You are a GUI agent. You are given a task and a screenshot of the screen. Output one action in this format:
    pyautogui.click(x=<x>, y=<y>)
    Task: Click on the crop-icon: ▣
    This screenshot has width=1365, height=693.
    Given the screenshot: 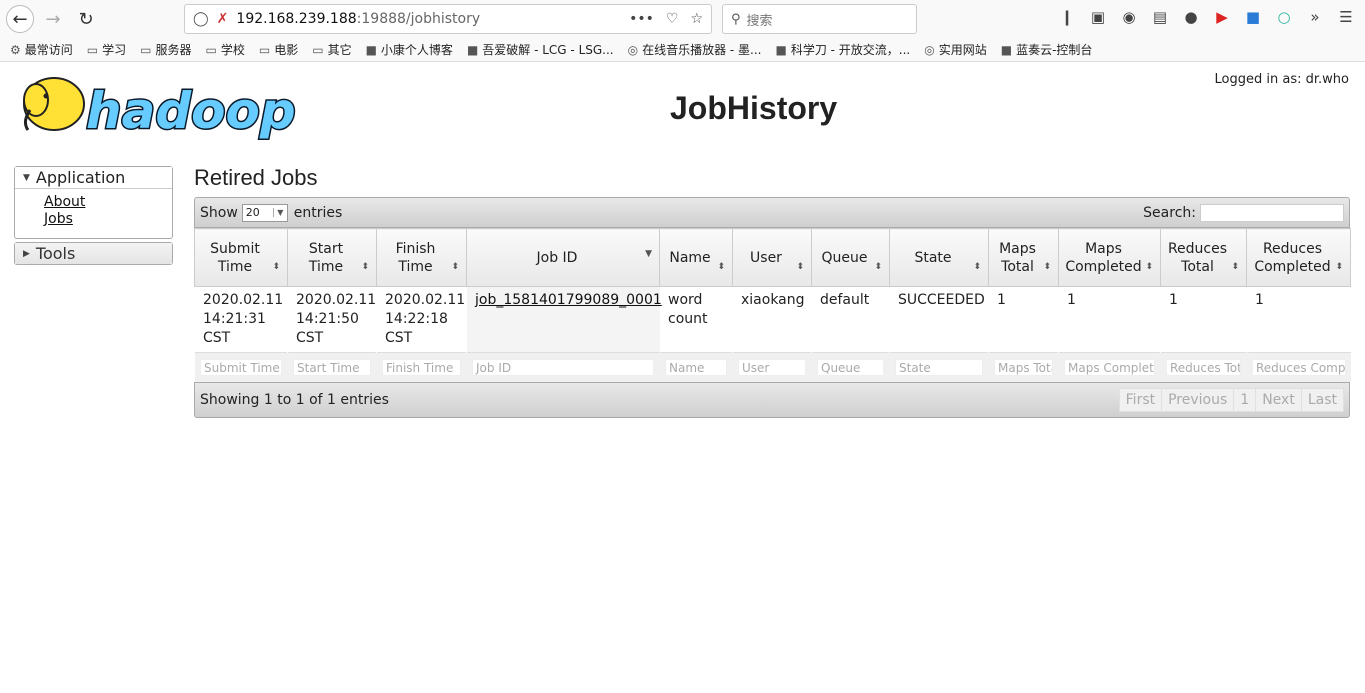 What is the action you would take?
    pyautogui.click(x=1098, y=17)
    